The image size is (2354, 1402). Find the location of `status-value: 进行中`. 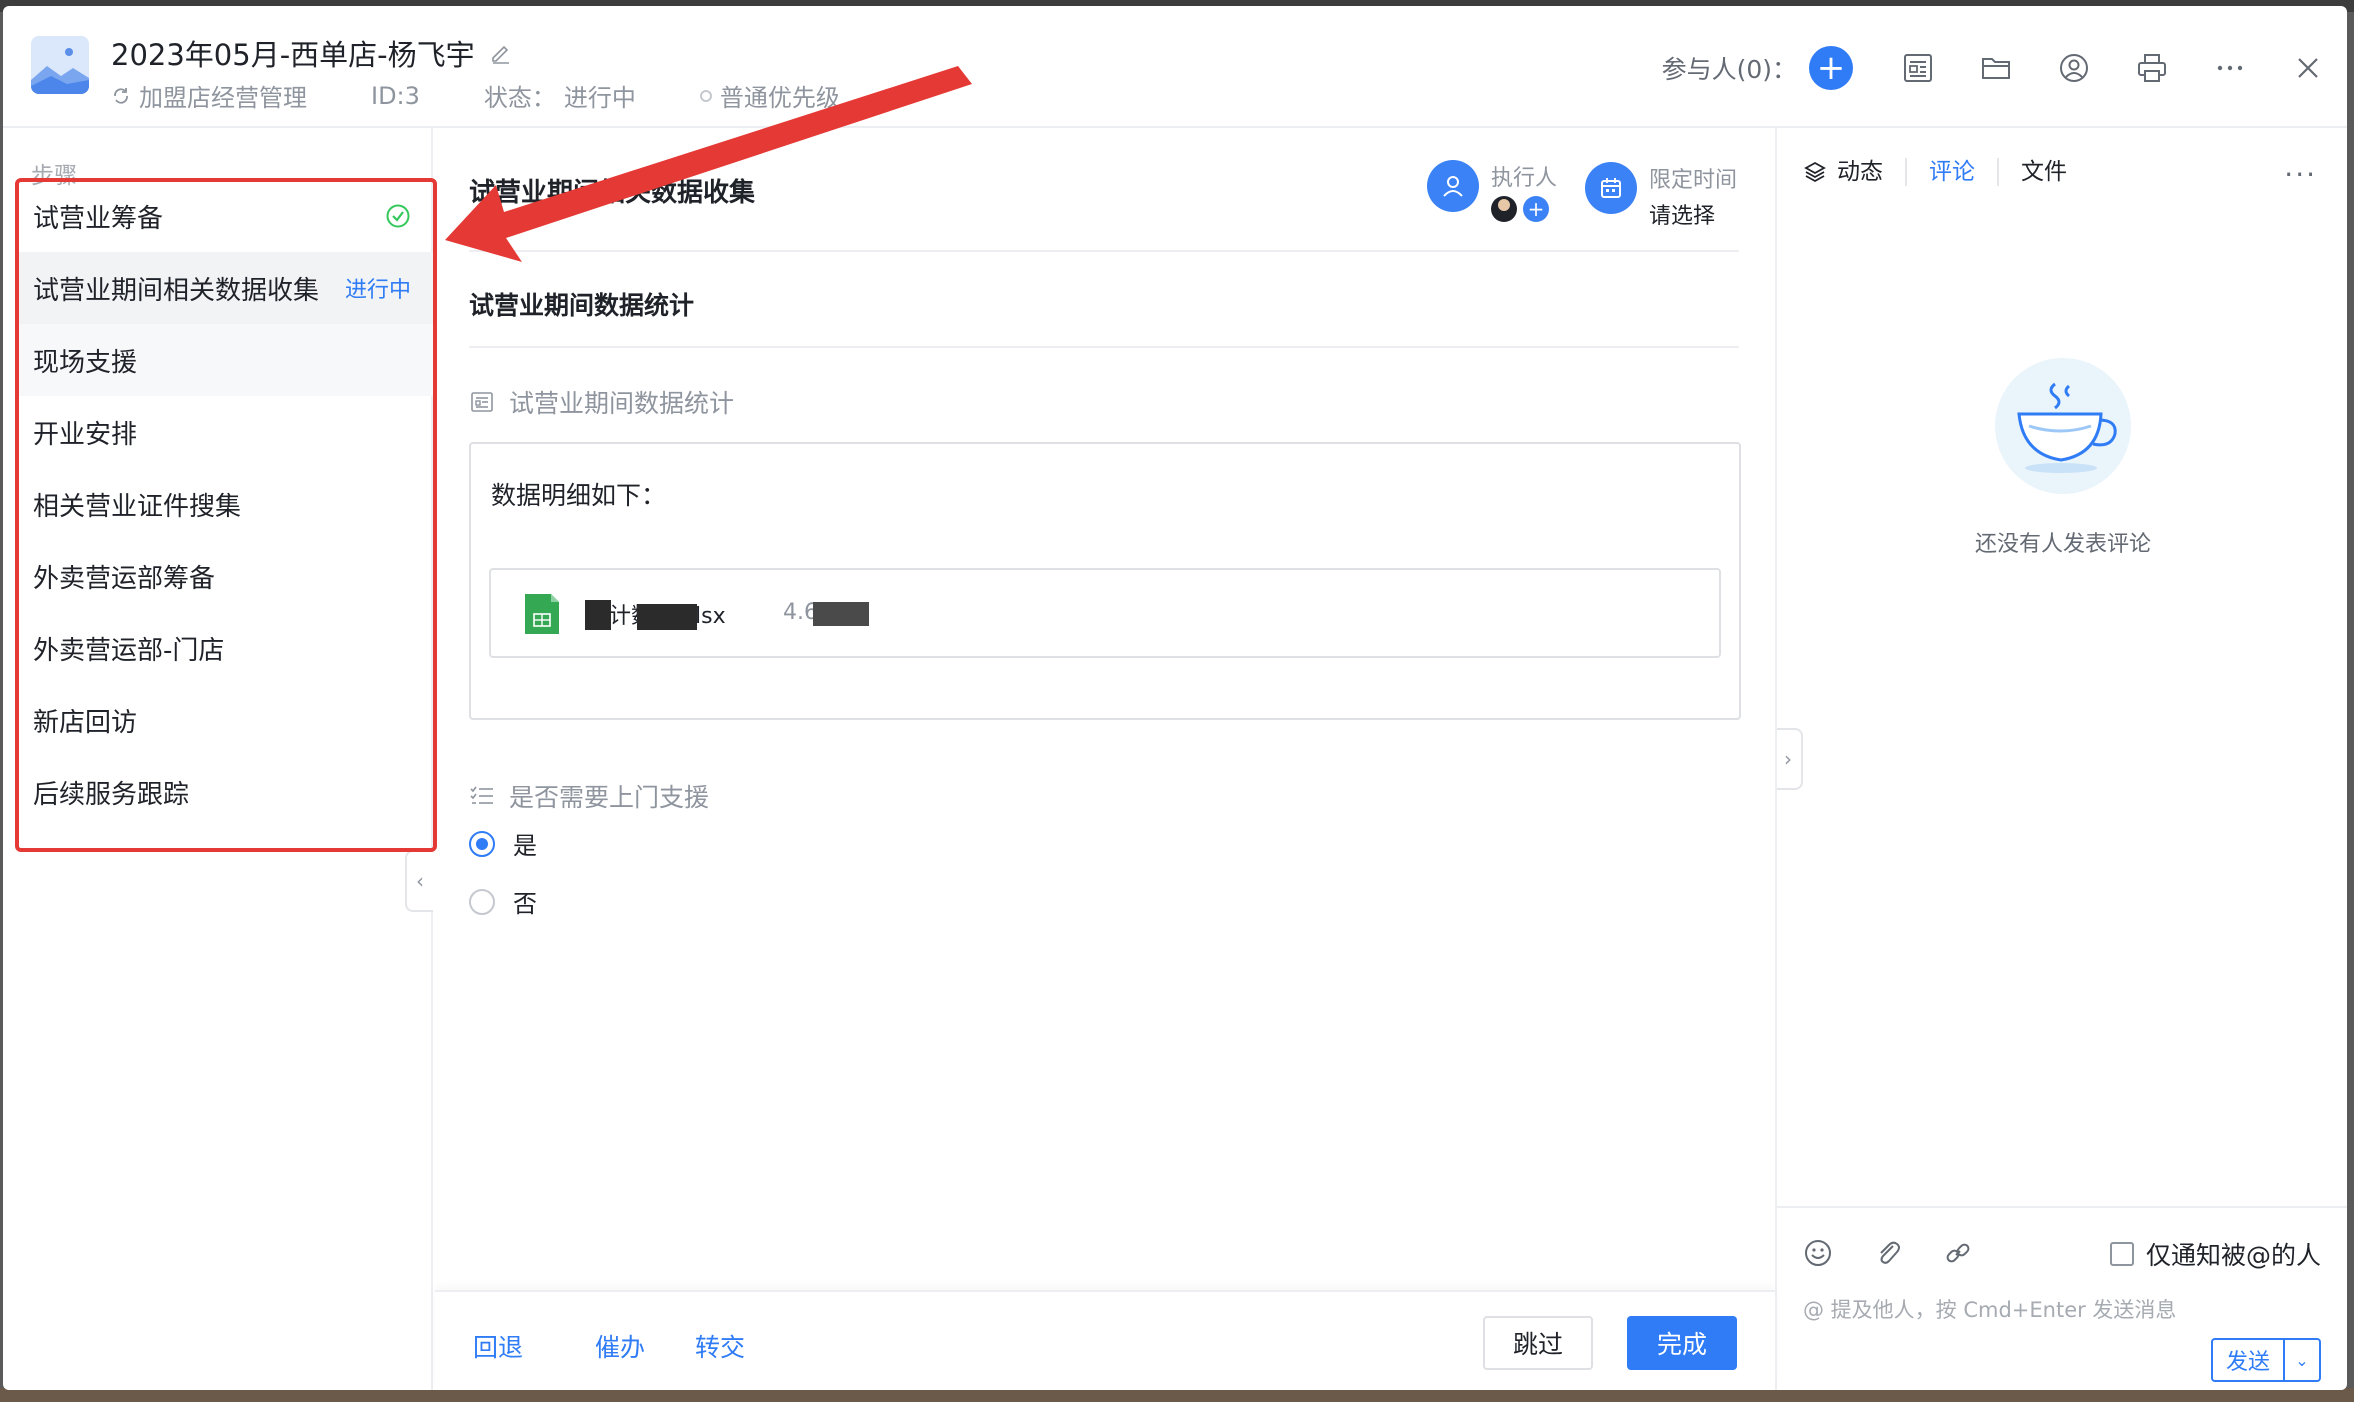

status-value: 进行中 is located at coordinates (599, 98).